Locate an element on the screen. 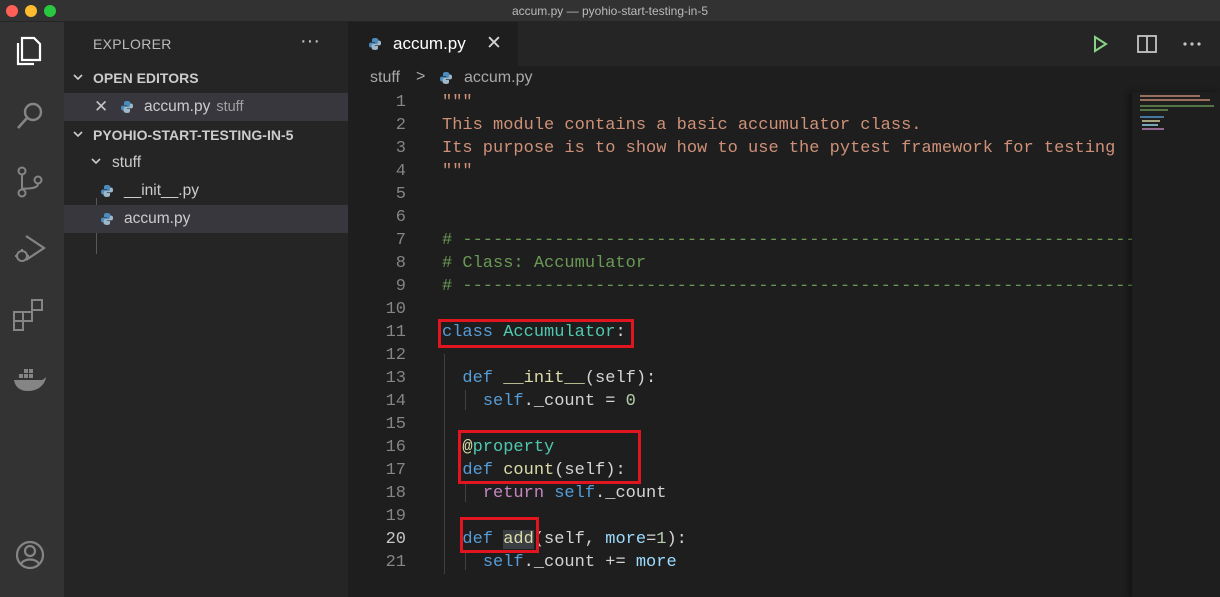 Image resolution: width=1220 pixels, height=597 pixels. annotation-box-add is located at coordinates (499, 535).